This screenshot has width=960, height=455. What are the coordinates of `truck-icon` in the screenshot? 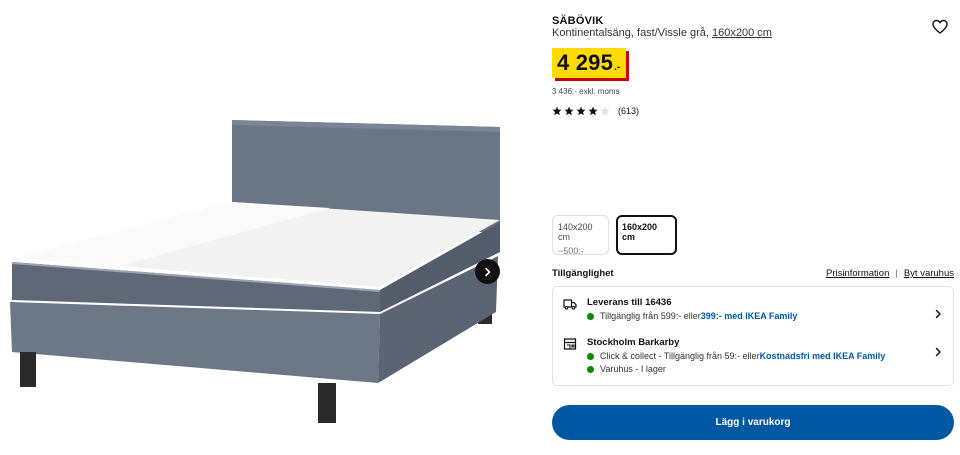 It's located at (570, 304).